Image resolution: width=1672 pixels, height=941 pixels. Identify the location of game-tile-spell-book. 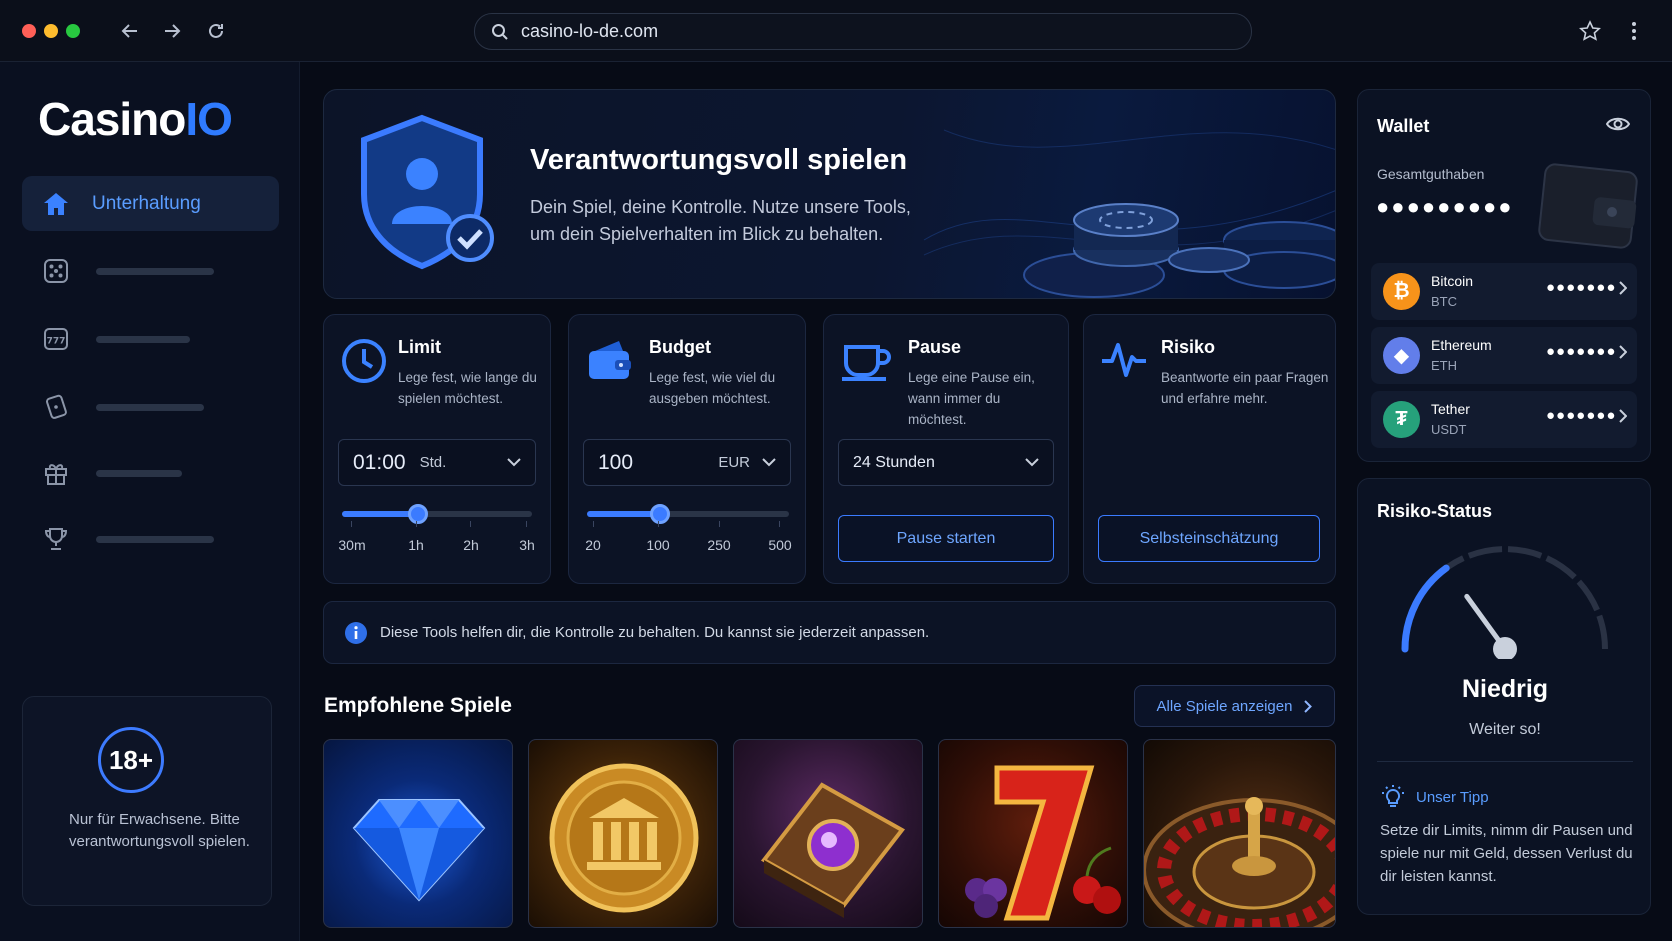
(828, 833).